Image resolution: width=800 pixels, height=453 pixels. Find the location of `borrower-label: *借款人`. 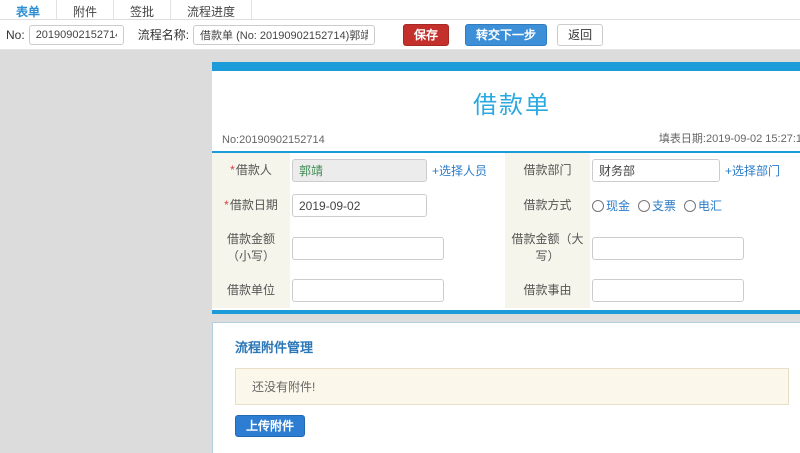

borrower-label: *借款人 is located at coordinates (251, 170).